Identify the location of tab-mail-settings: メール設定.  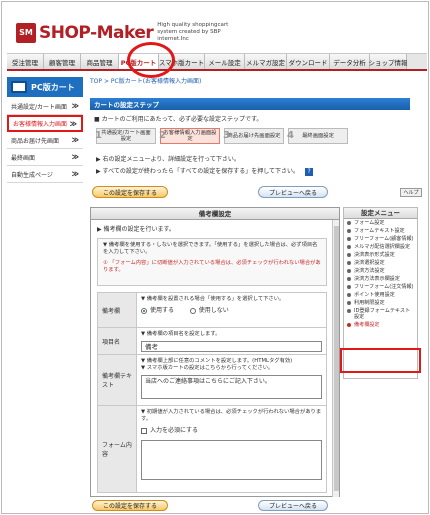
(225, 61).